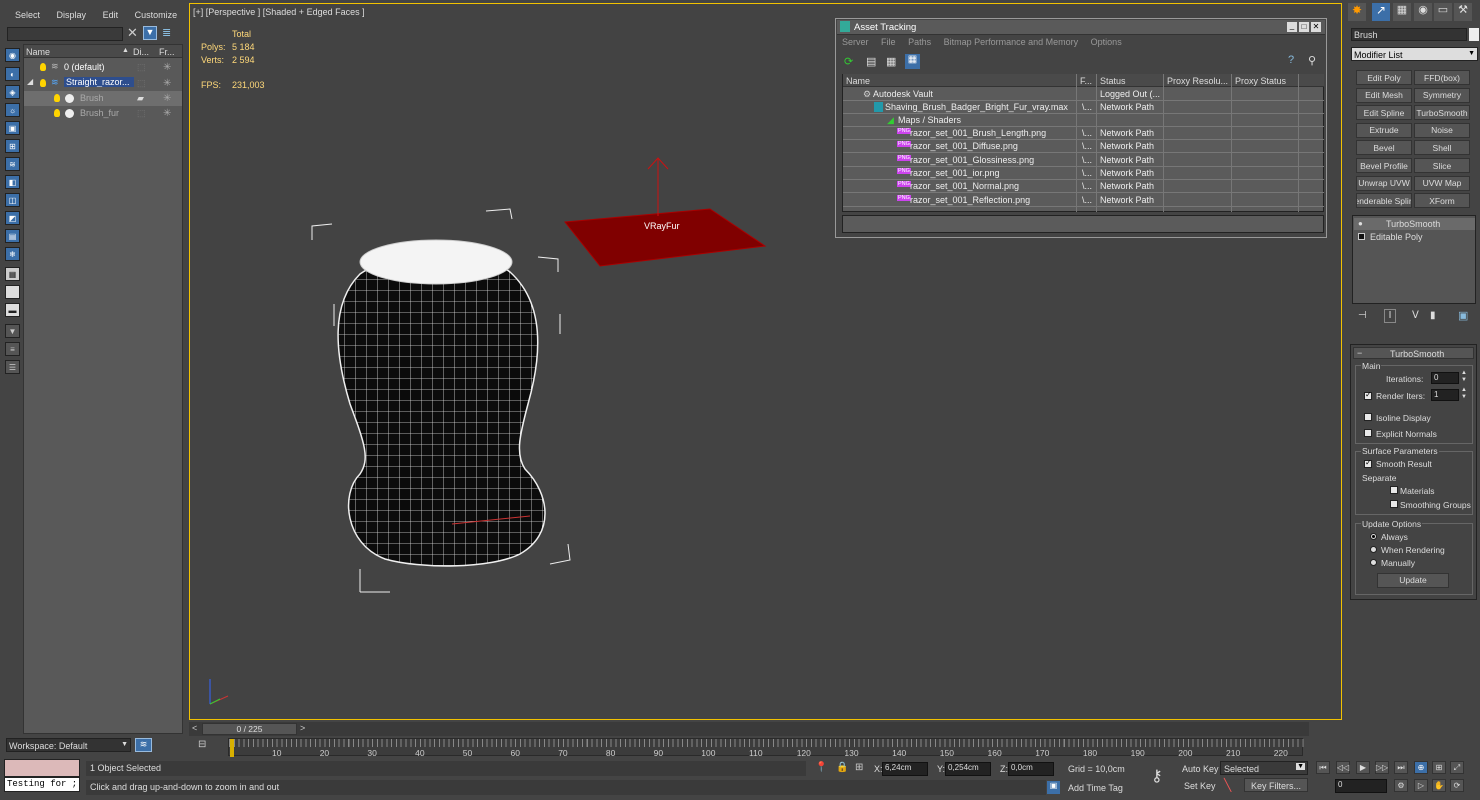  I want to click on time-slider: < 0 / 225 >, so click(749, 729).